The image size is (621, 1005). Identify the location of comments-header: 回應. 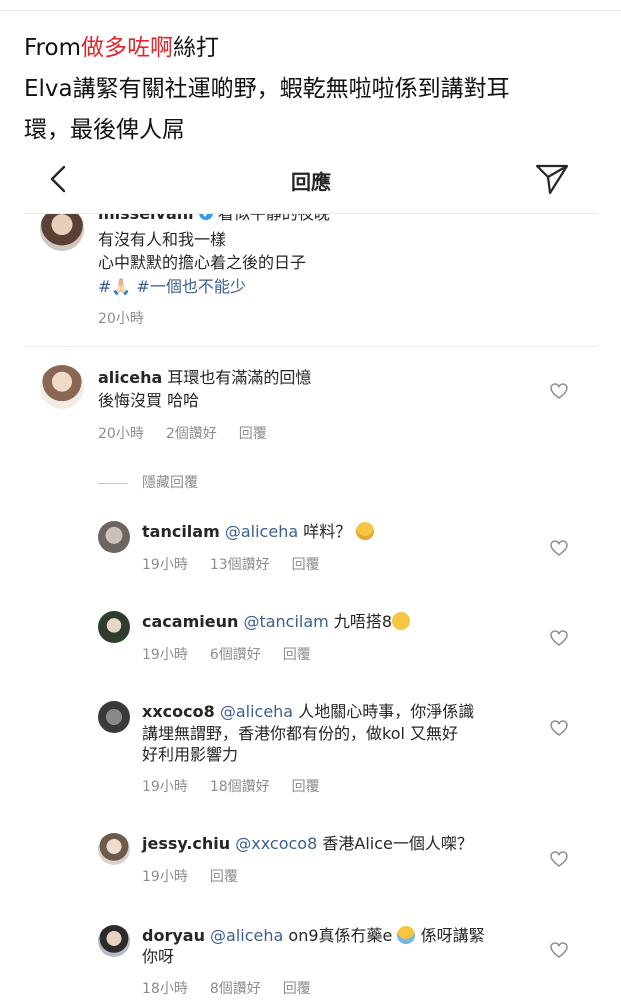
(311, 179).